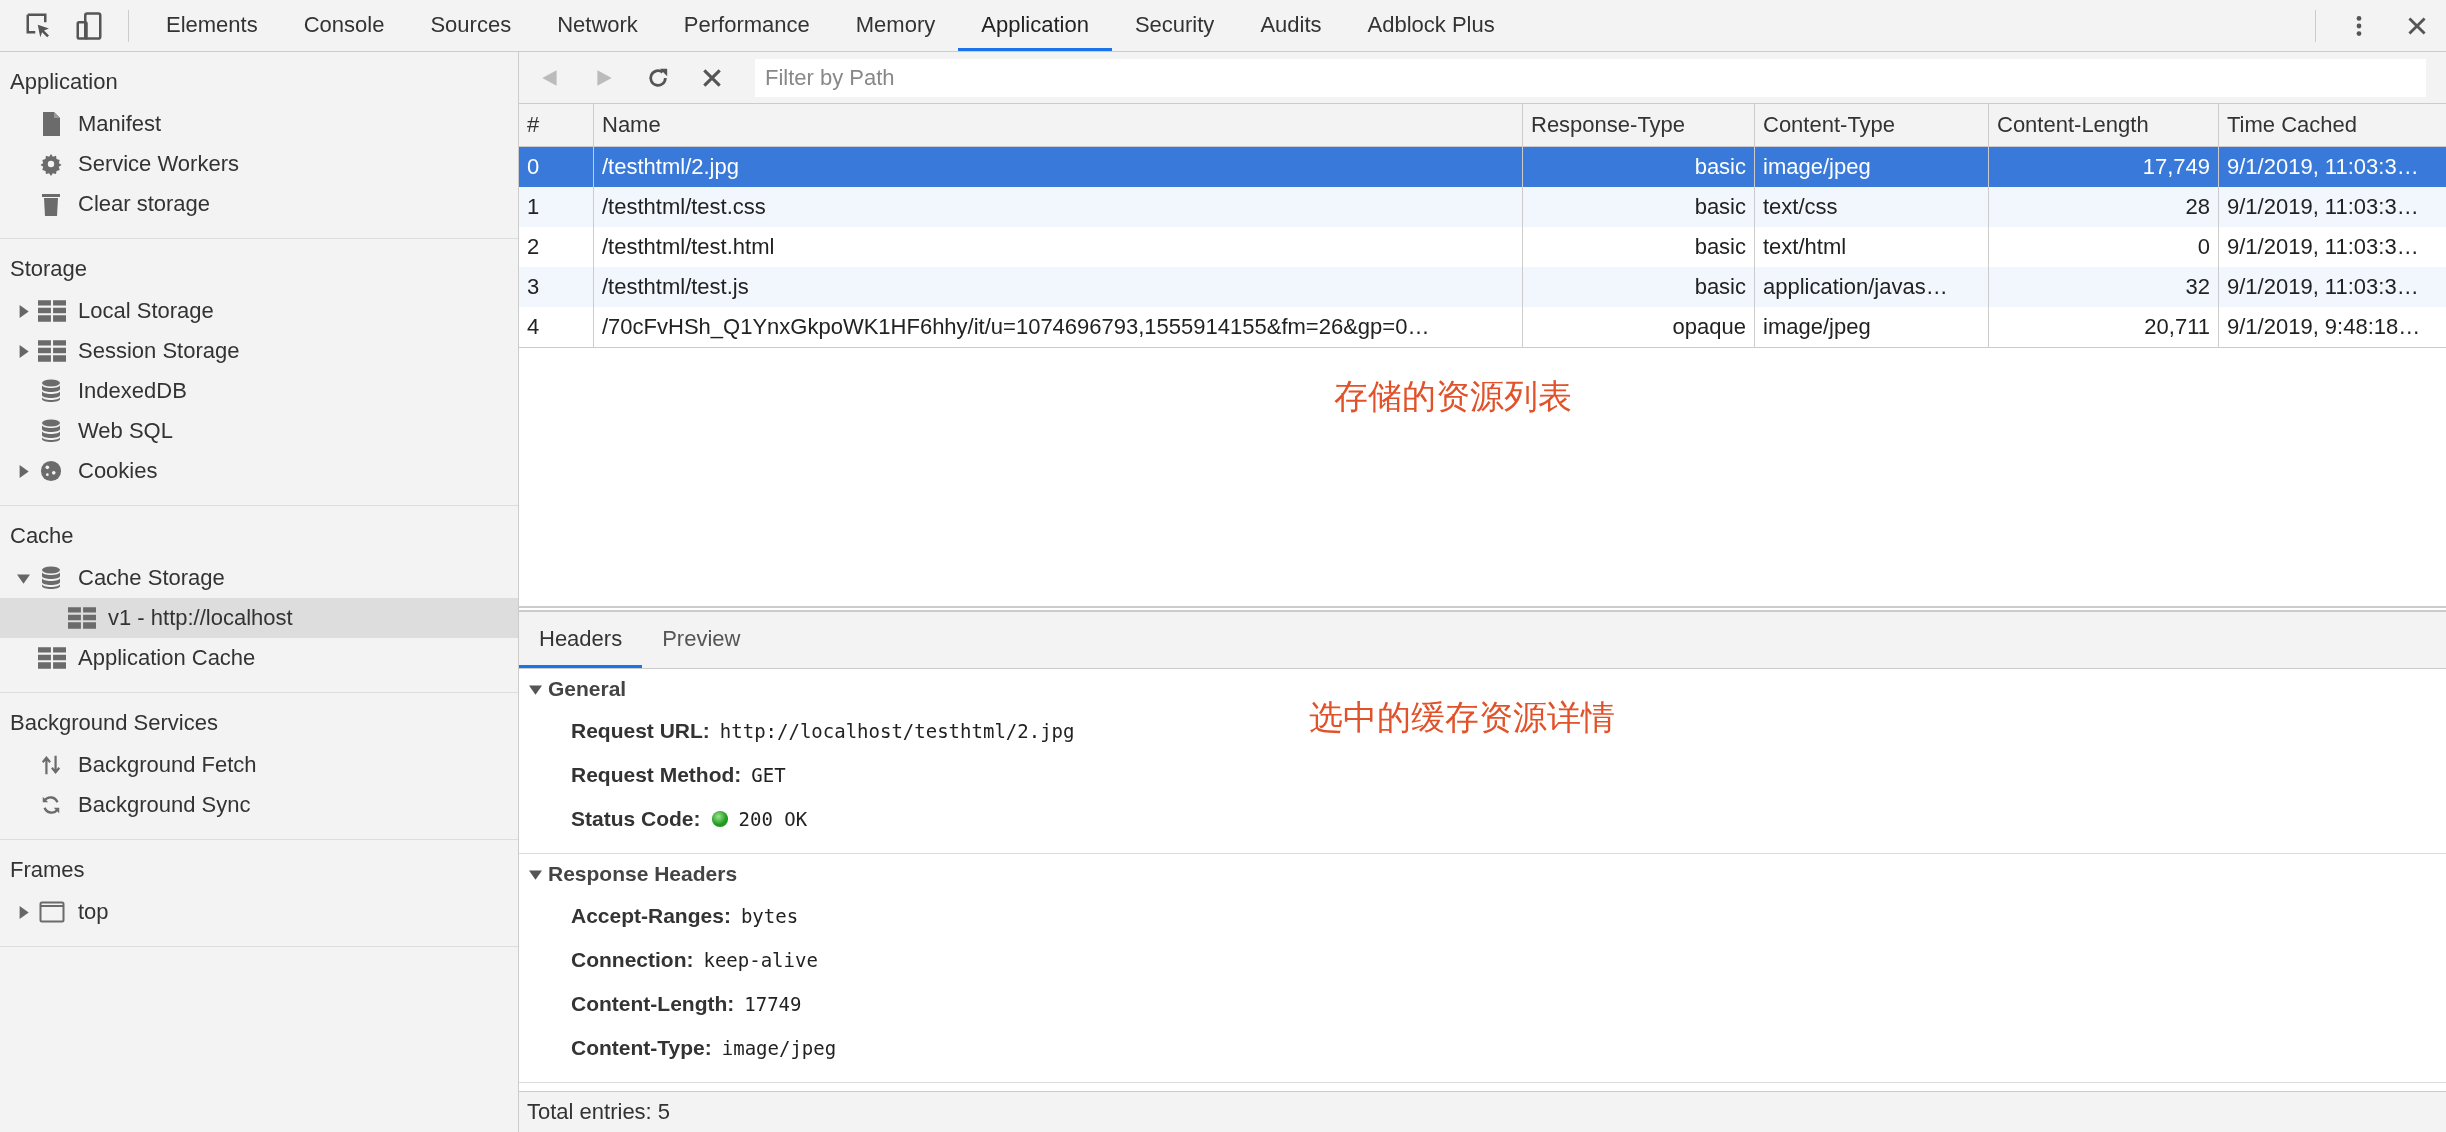 This screenshot has height=1132, width=2446. Describe the element at coordinates (1174, 25) in the screenshot. I see `panel-tab: Security` at that location.